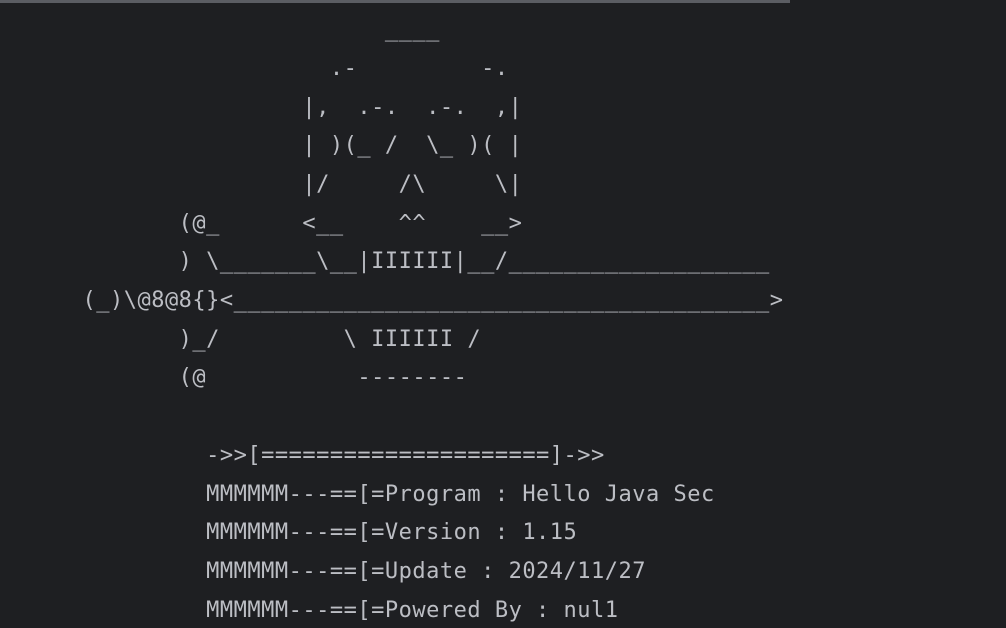 This screenshot has width=1006, height=628. Describe the element at coordinates (220, 29) in the screenshot. I see `ascii-art-line: ____` at that location.